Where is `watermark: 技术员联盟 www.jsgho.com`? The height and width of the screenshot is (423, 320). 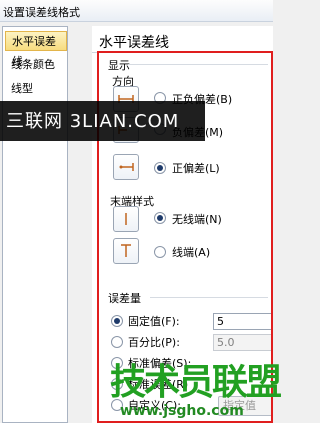 watermark: 技术员联盟 www.jsgho.com is located at coordinates (190, 388).